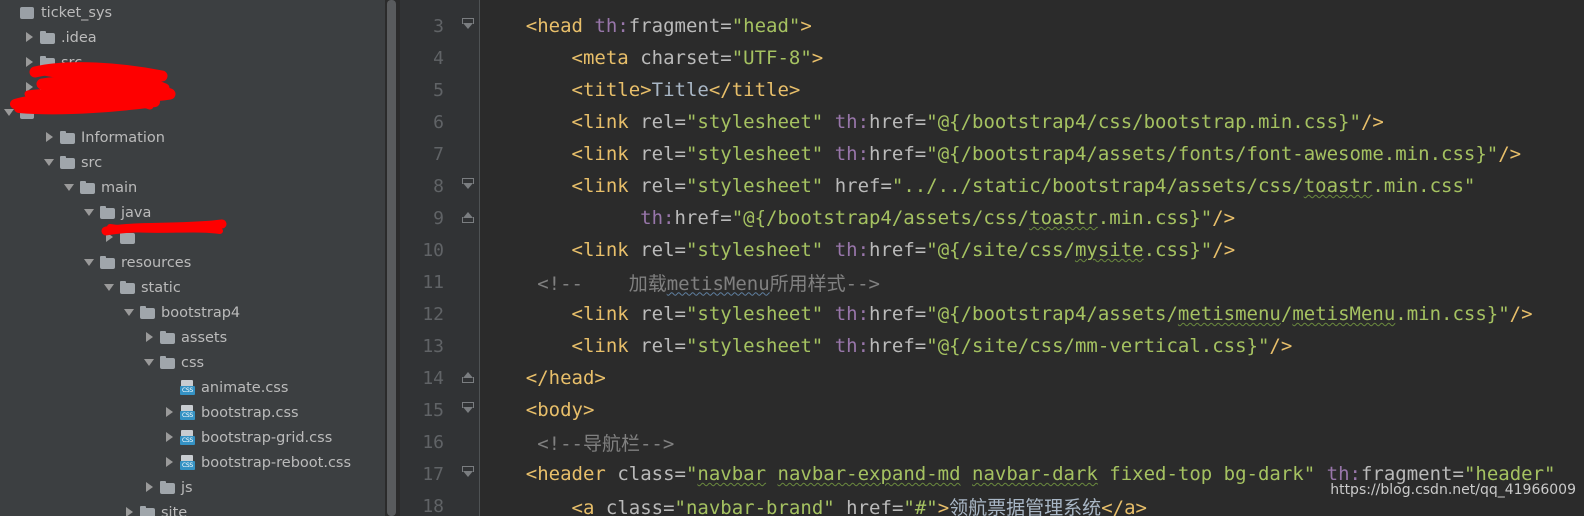 The width and height of the screenshot is (1584, 516). I want to click on line-number: 5, so click(438, 90).